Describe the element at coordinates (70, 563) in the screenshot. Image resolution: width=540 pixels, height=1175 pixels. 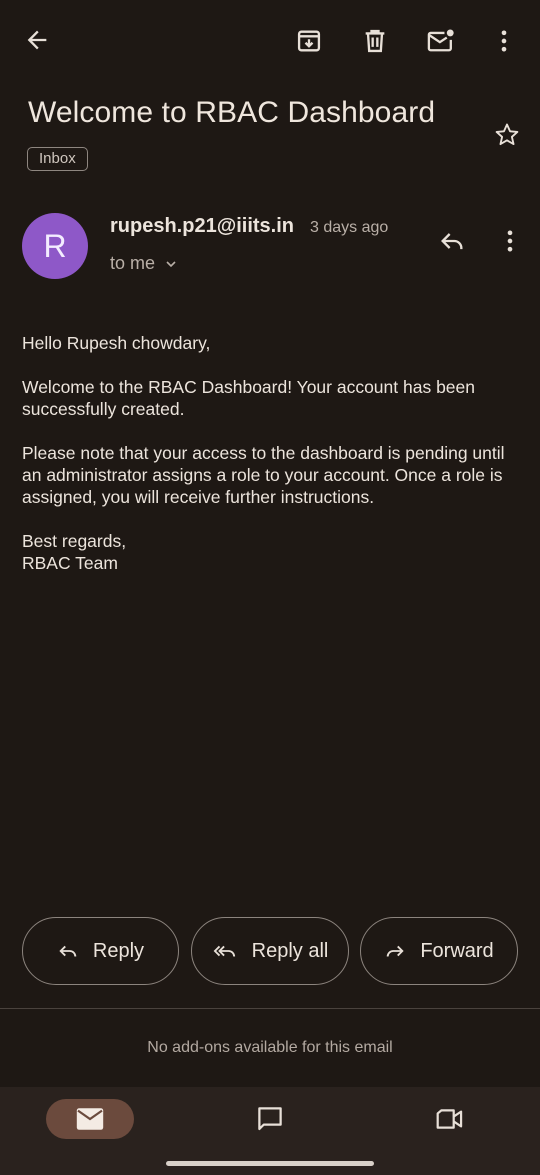
I see `signature-line: RBAC Team` at that location.